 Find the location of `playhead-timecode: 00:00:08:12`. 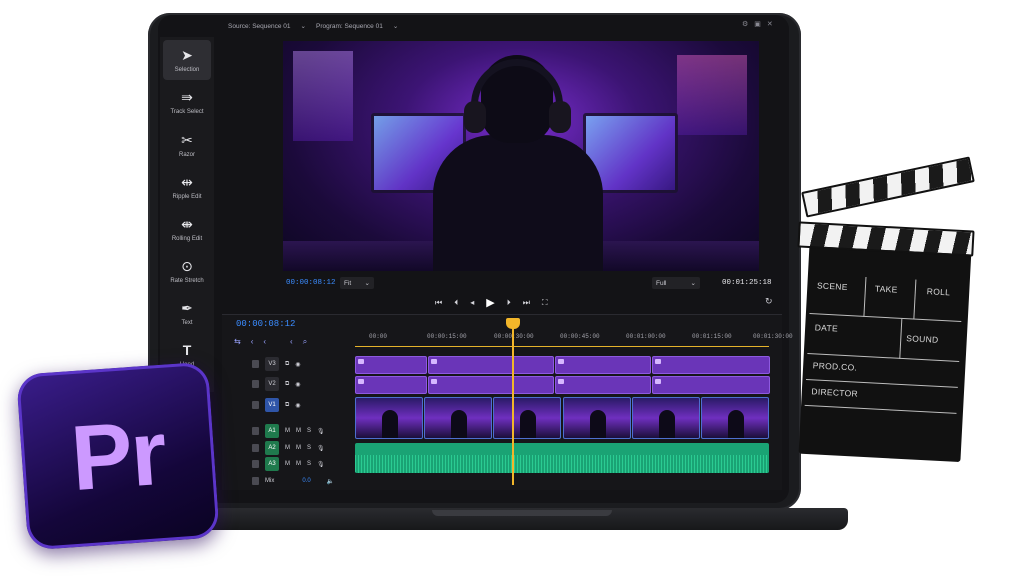

playhead-timecode: 00:00:08:12 is located at coordinates (311, 283).